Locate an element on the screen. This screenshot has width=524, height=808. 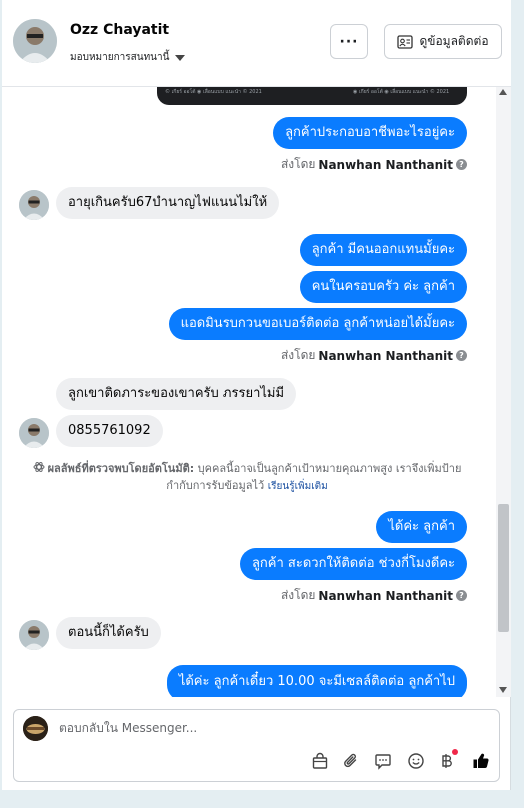
thread-scrollbar is located at coordinates (503, 392).